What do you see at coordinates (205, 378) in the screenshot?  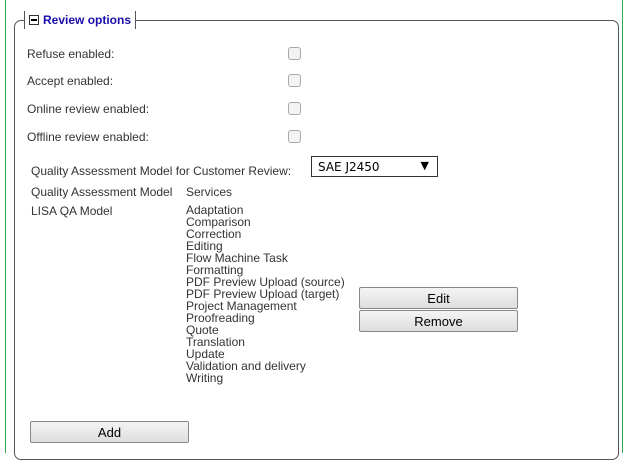 I see `list-item: Writing` at bounding box center [205, 378].